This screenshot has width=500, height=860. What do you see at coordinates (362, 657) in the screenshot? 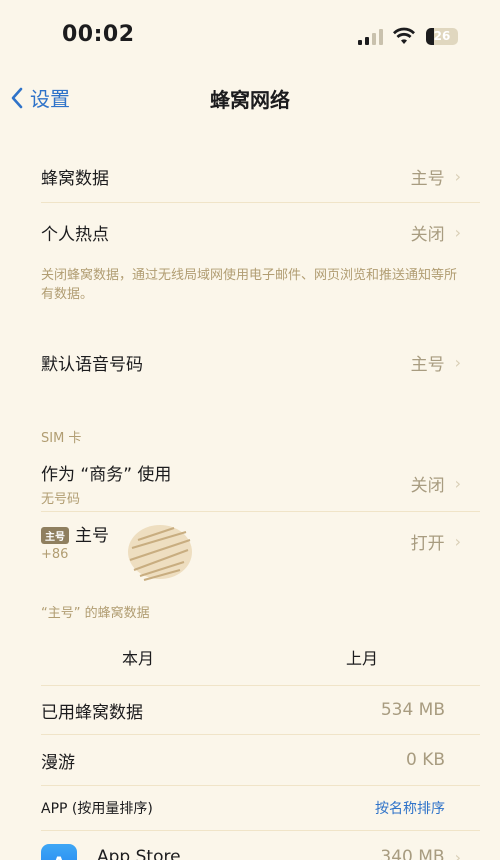
I see `tab-last-month: 上月` at bounding box center [362, 657].